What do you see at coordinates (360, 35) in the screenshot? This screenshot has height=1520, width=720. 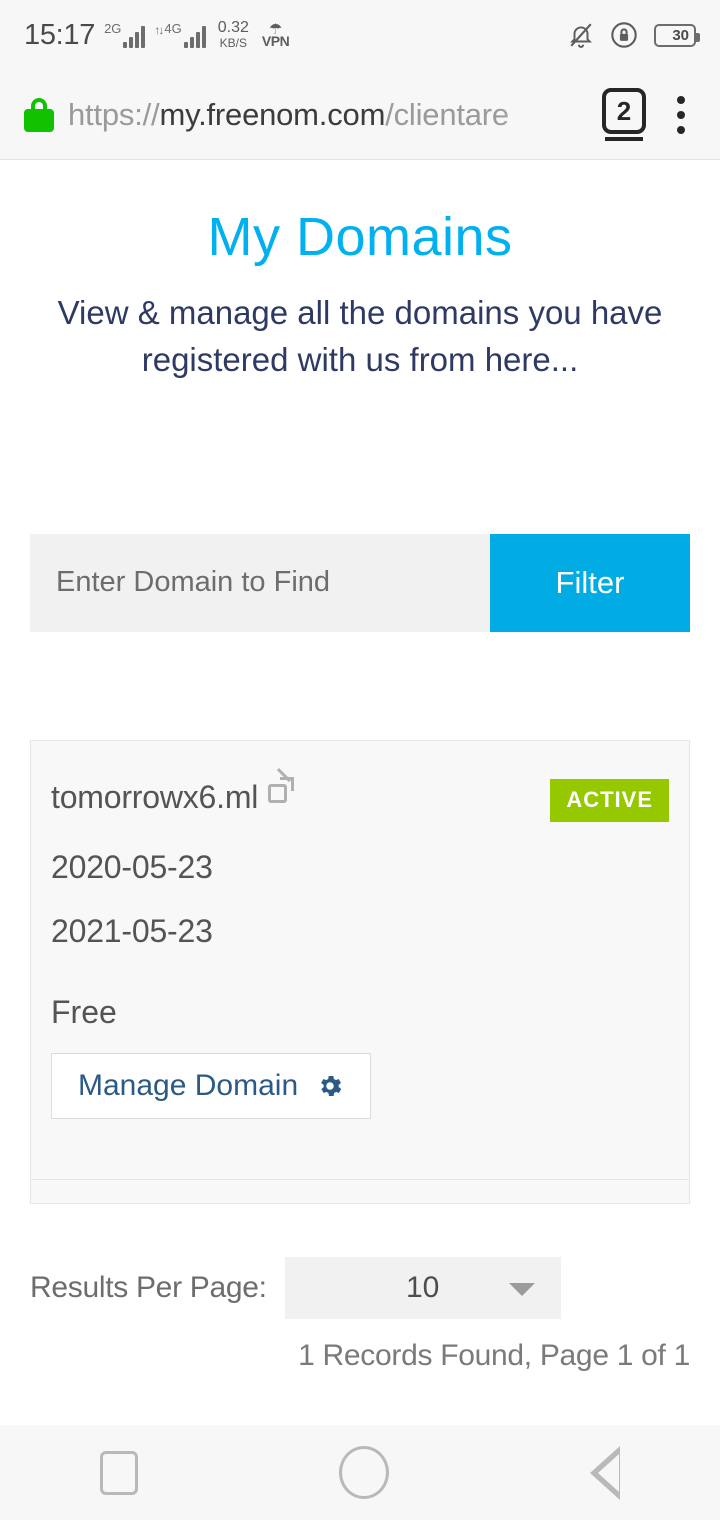 I see `status-bar: 15:17 2G ↑↓ 4G 0.32 KB/S ☂ VPN 30` at bounding box center [360, 35].